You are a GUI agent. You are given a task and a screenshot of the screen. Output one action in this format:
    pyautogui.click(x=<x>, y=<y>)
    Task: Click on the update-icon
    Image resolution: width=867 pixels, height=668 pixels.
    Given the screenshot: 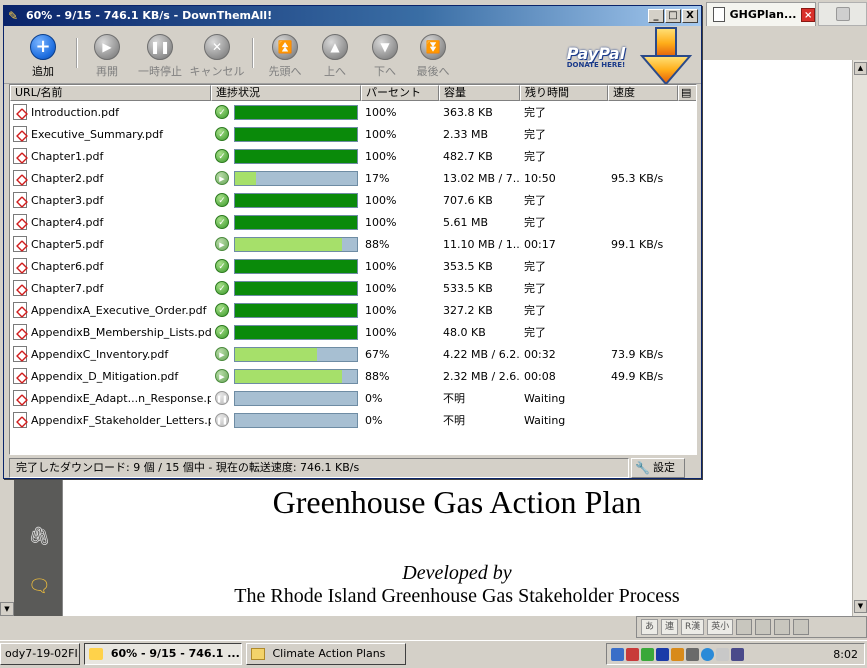 What is the action you would take?
    pyautogui.click(x=647, y=654)
    